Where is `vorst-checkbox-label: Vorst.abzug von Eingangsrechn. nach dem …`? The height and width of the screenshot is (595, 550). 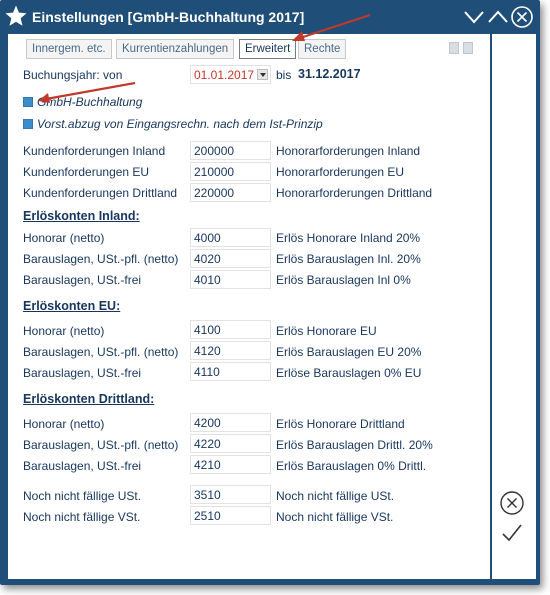 vorst-checkbox-label: Vorst.abzug von Eingangsrechn. nach dem … is located at coordinates (180, 124).